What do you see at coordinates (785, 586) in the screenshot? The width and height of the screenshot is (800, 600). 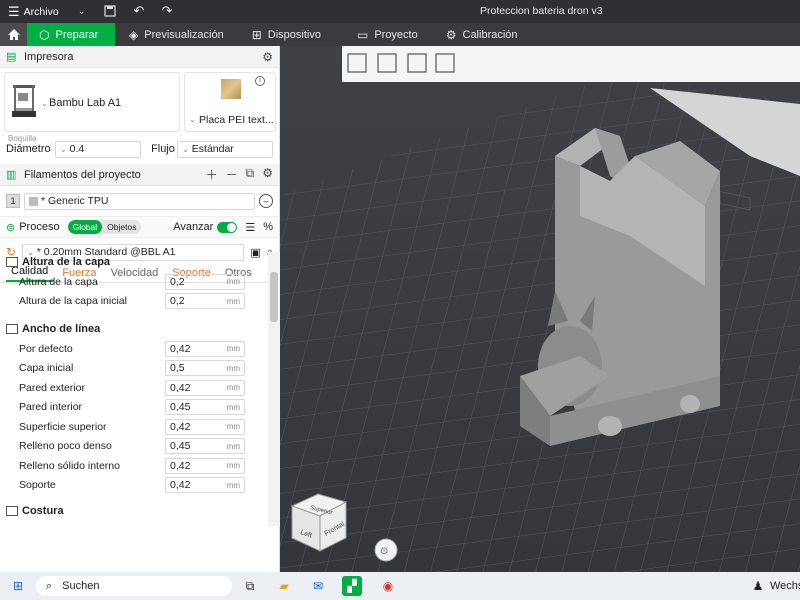 I see `tray-text: Wechs` at bounding box center [785, 586].